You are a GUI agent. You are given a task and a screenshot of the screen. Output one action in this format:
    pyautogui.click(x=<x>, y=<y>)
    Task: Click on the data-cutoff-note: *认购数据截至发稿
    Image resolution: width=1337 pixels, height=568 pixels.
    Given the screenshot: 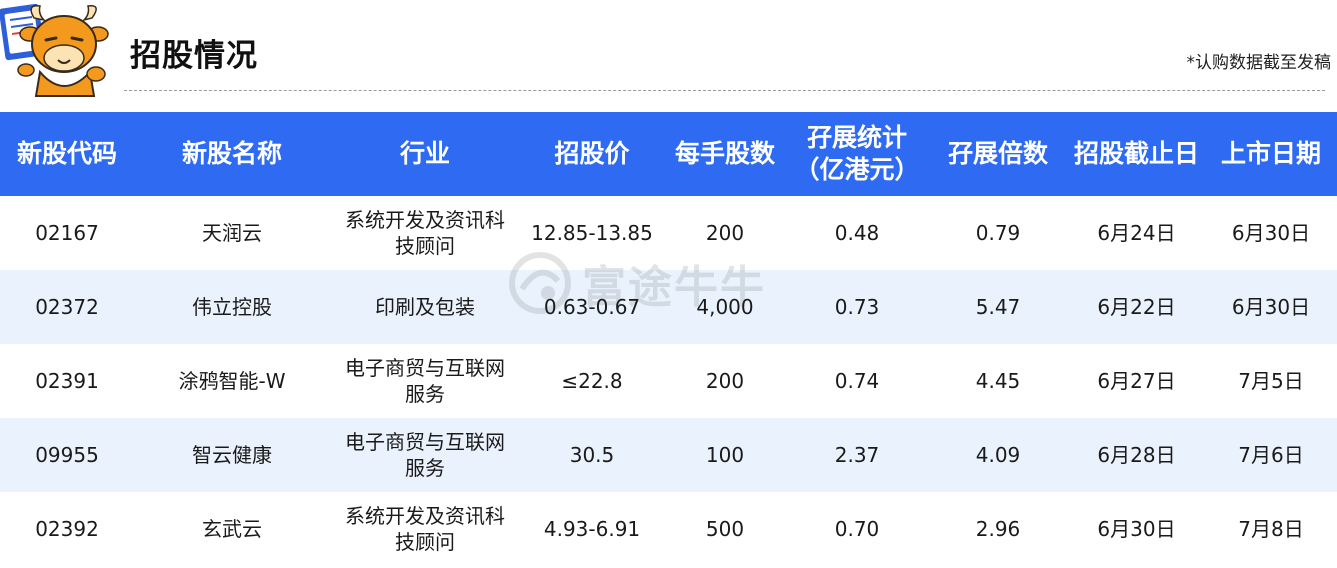 What is the action you would take?
    pyautogui.click(x=1259, y=63)
    